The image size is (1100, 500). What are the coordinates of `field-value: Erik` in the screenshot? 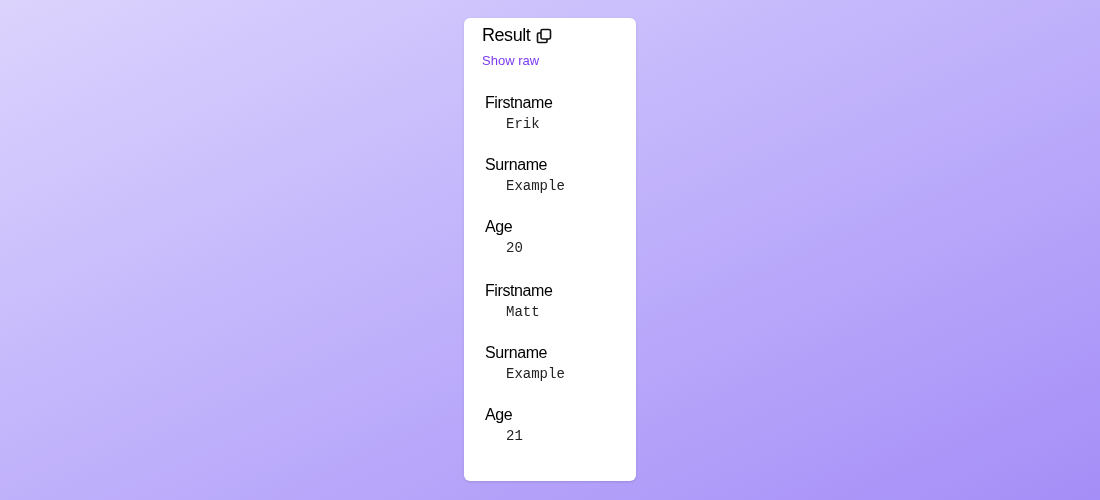 It's located at (523, 124).